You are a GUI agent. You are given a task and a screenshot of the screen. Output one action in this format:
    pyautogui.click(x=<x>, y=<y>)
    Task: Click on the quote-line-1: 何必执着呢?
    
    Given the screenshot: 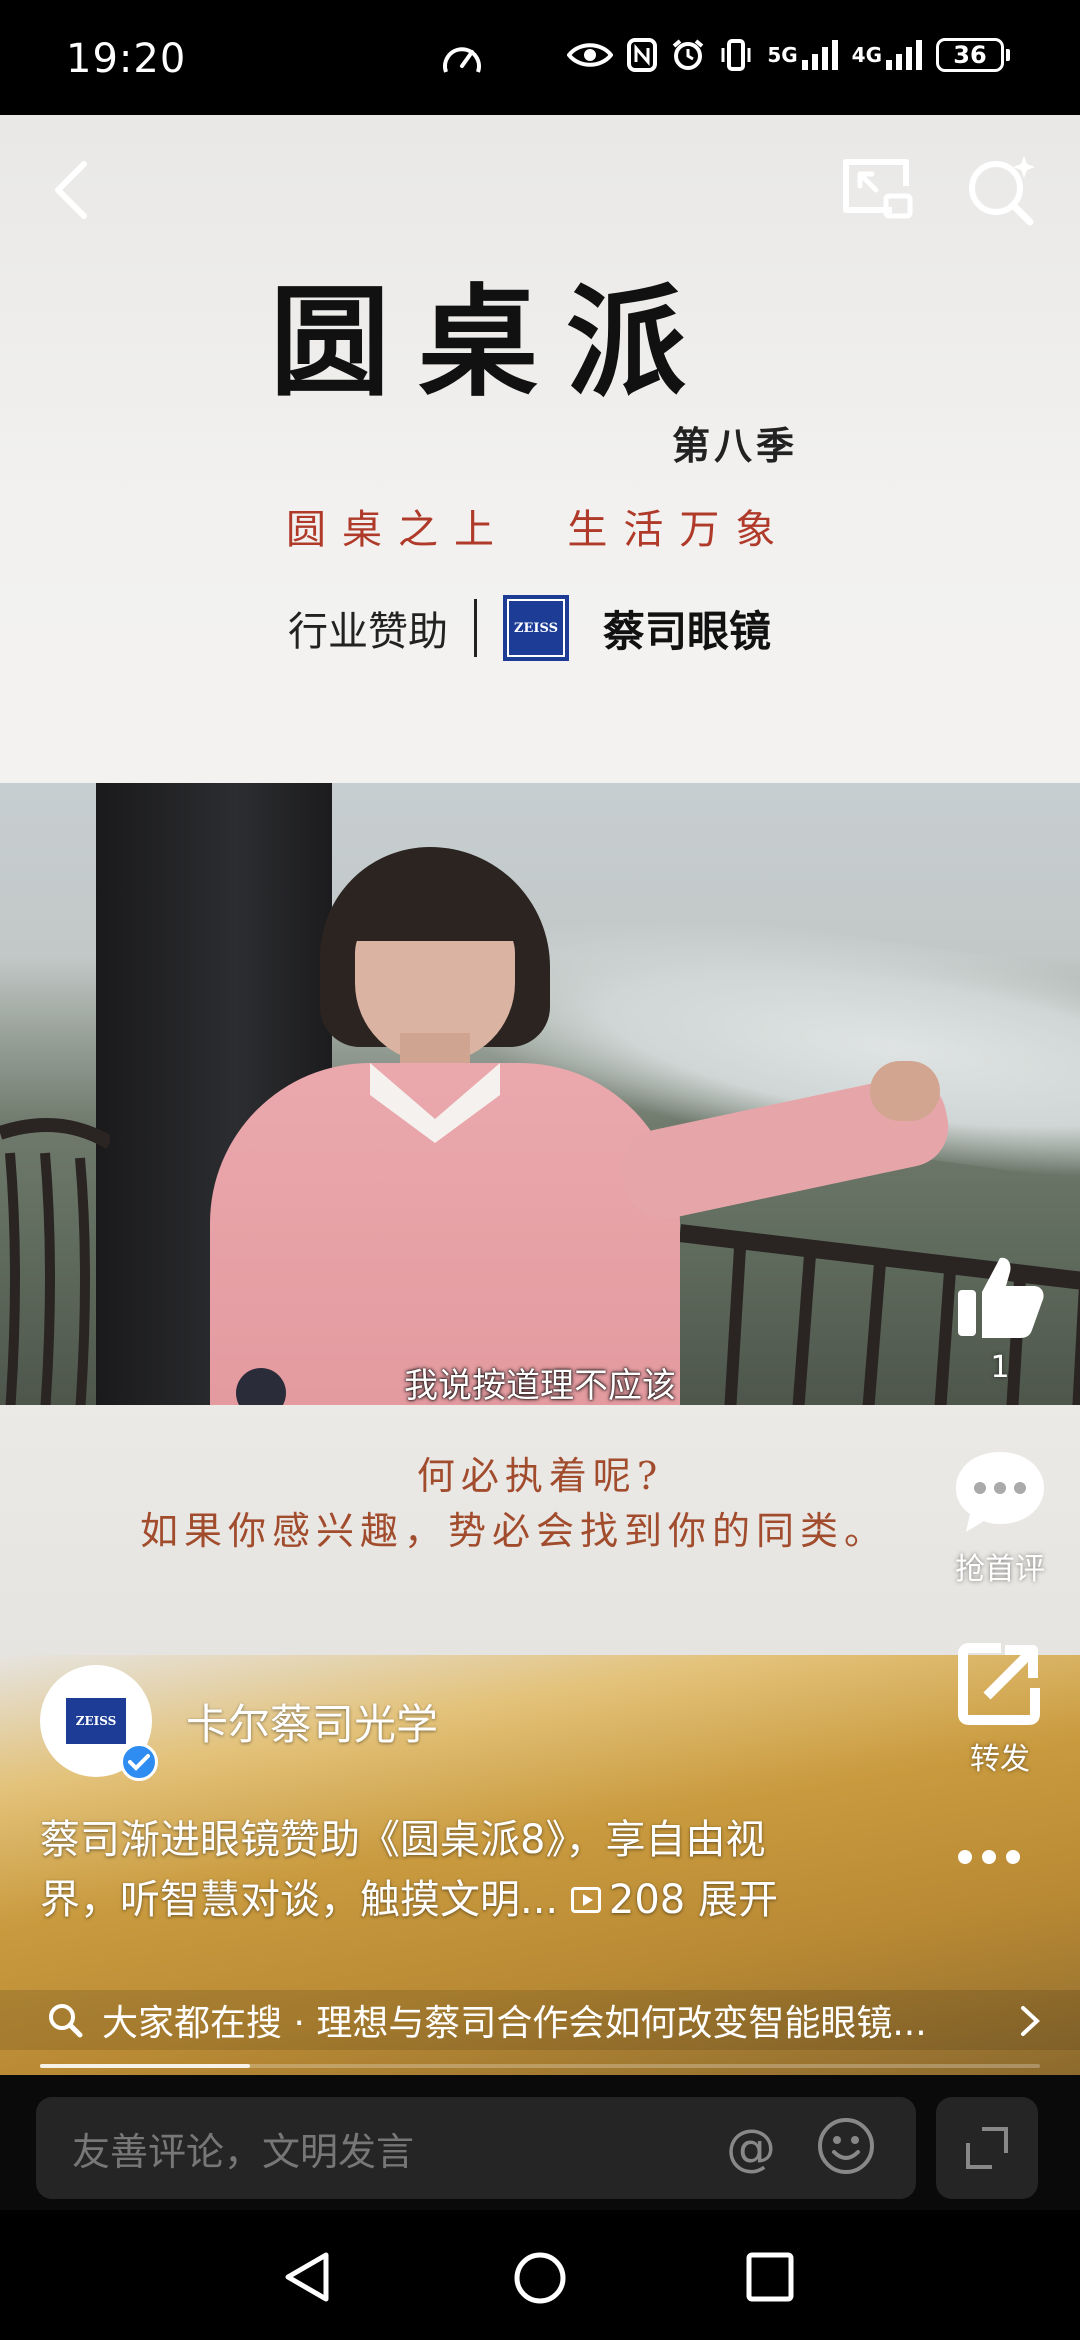 What is the action you would take?
    pyautogui.click(x=540, y=1476)
    